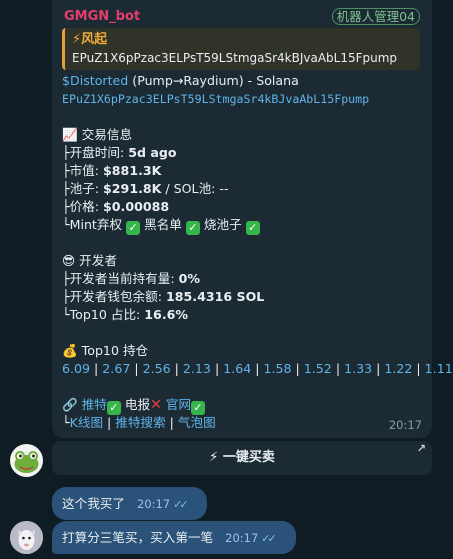  I want to click on goat-avatar-icon, so click(26, 537).